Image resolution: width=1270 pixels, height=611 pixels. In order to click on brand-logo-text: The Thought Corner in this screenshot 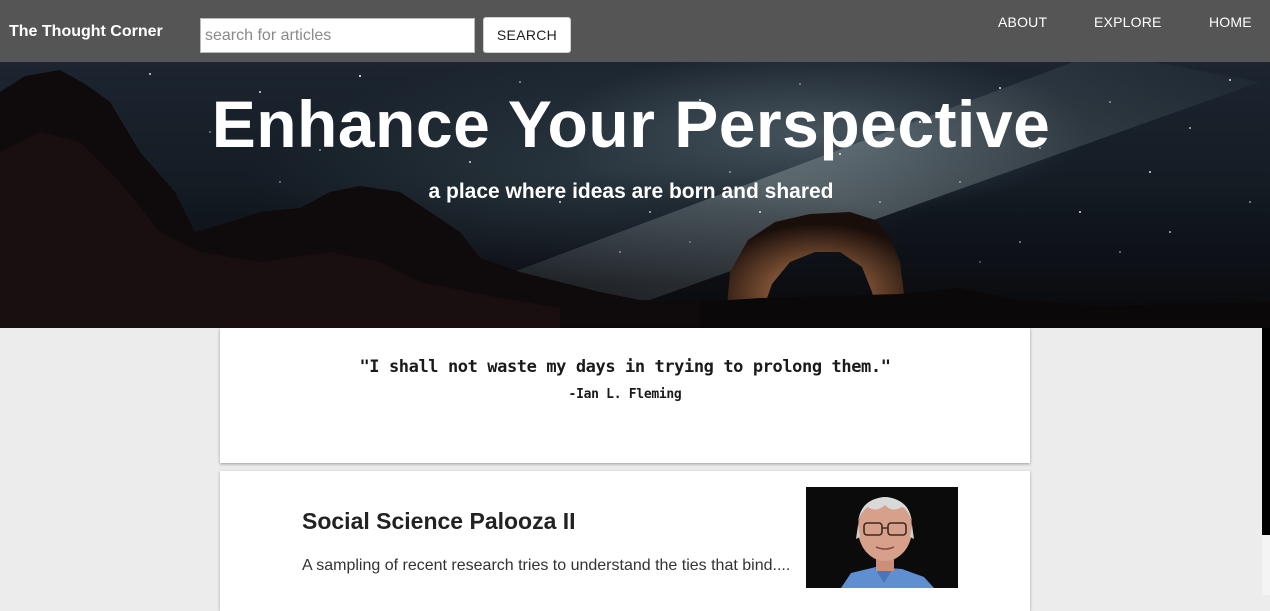, I will do `click(86, 32)`.